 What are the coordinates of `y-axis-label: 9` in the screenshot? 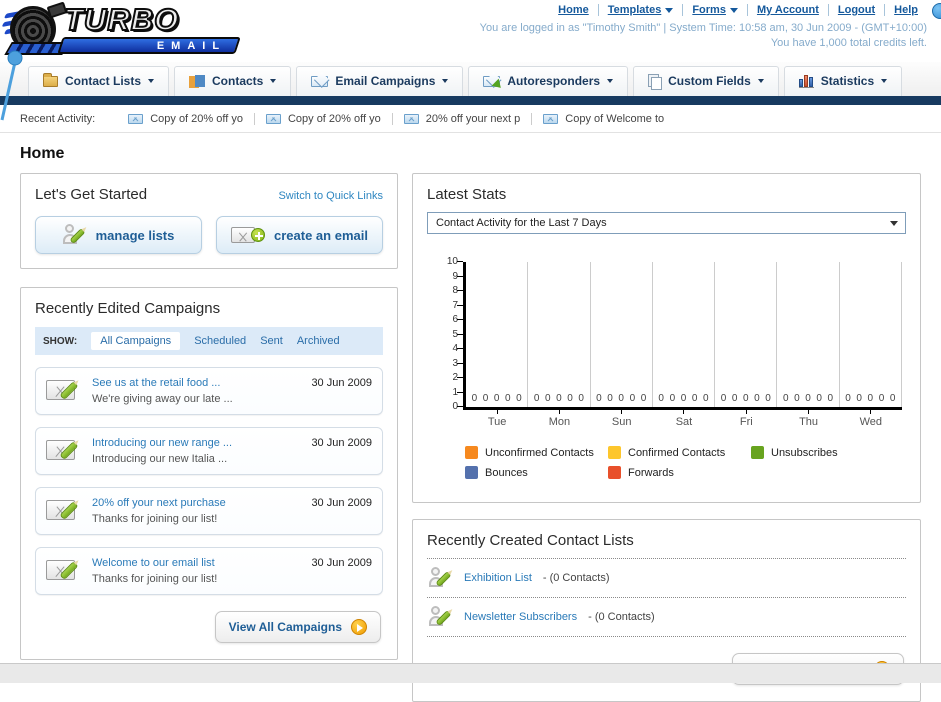 It's located at (455, 276).